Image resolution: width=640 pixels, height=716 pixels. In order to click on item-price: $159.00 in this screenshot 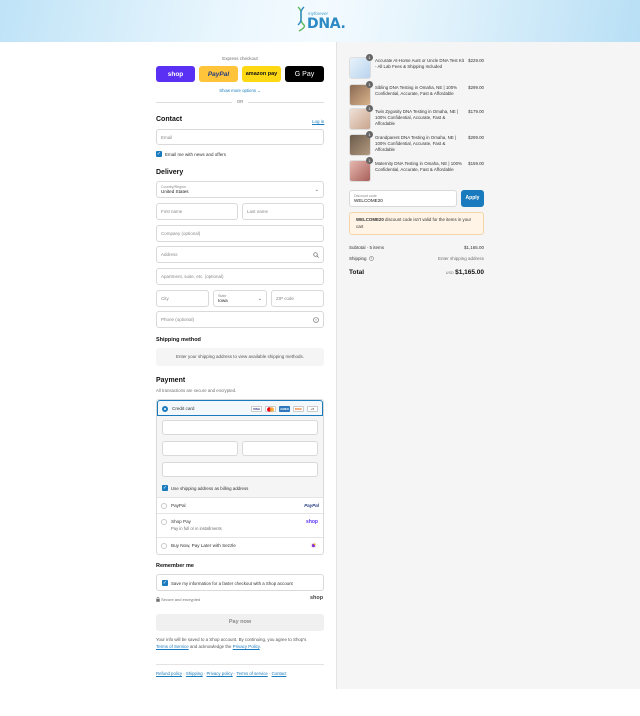, I will do `click(476, 163)`.